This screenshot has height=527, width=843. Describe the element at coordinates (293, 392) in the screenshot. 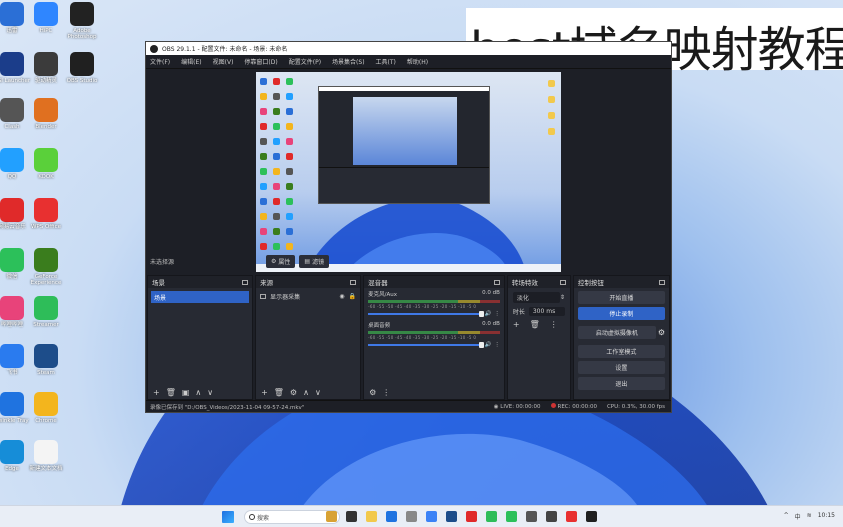

I see `source-settings-icon: ⚙` at that location.